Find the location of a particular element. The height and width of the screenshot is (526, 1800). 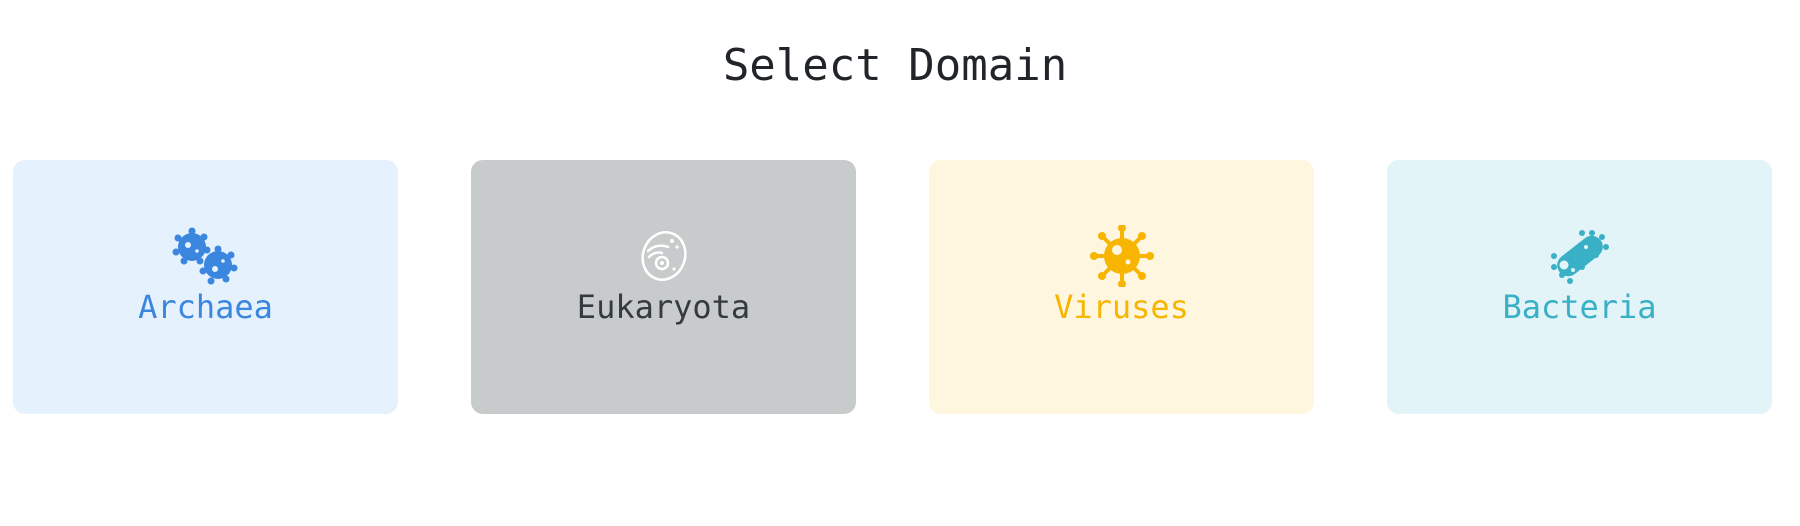

domain-card-eukaryota: Eukaryota is located at coordinates (663, 287).